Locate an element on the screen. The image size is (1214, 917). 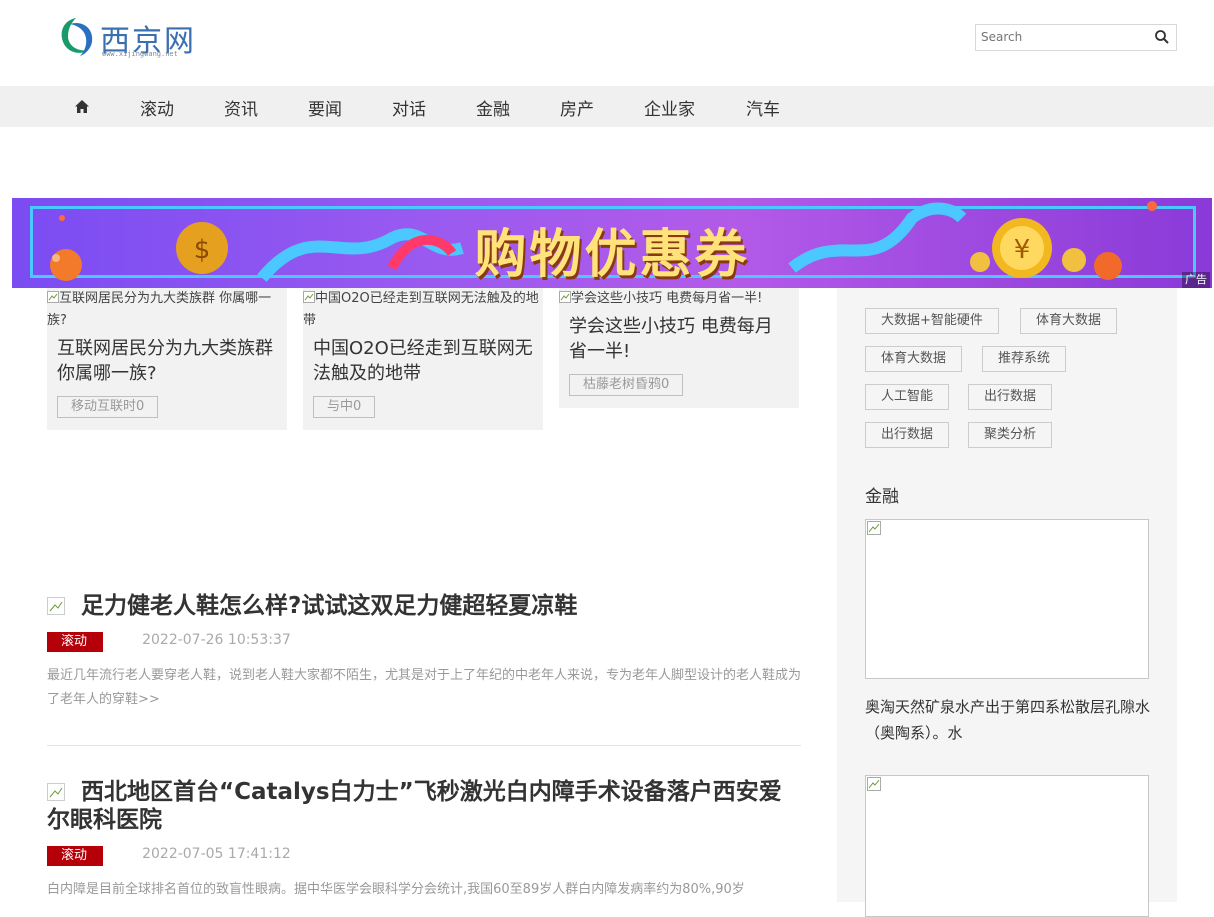
article-date: 2022-07-26 10:53:37 is located at coordinates (216, 640).